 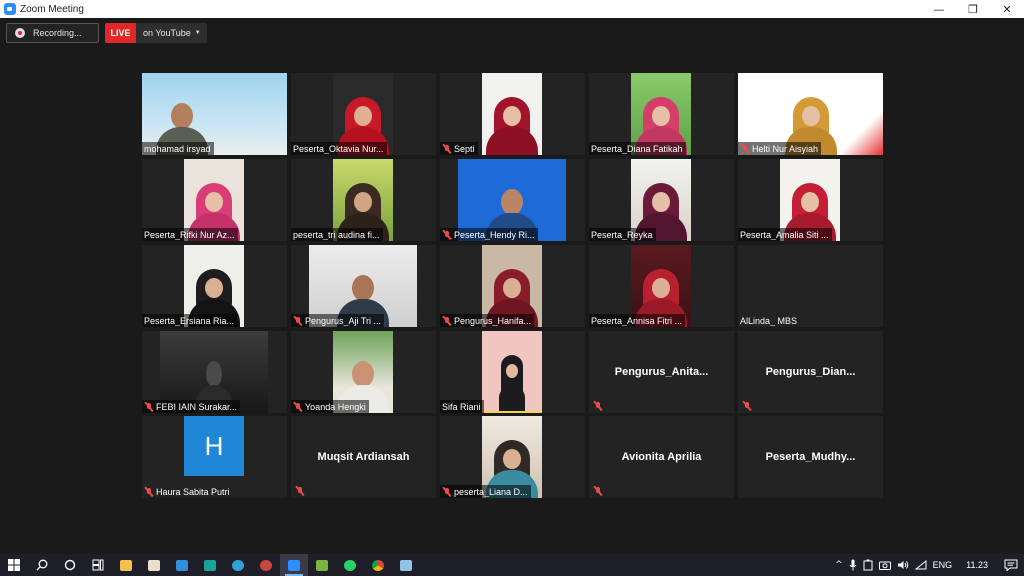 I want to click on volume-icon, so click(x=903, y=565).